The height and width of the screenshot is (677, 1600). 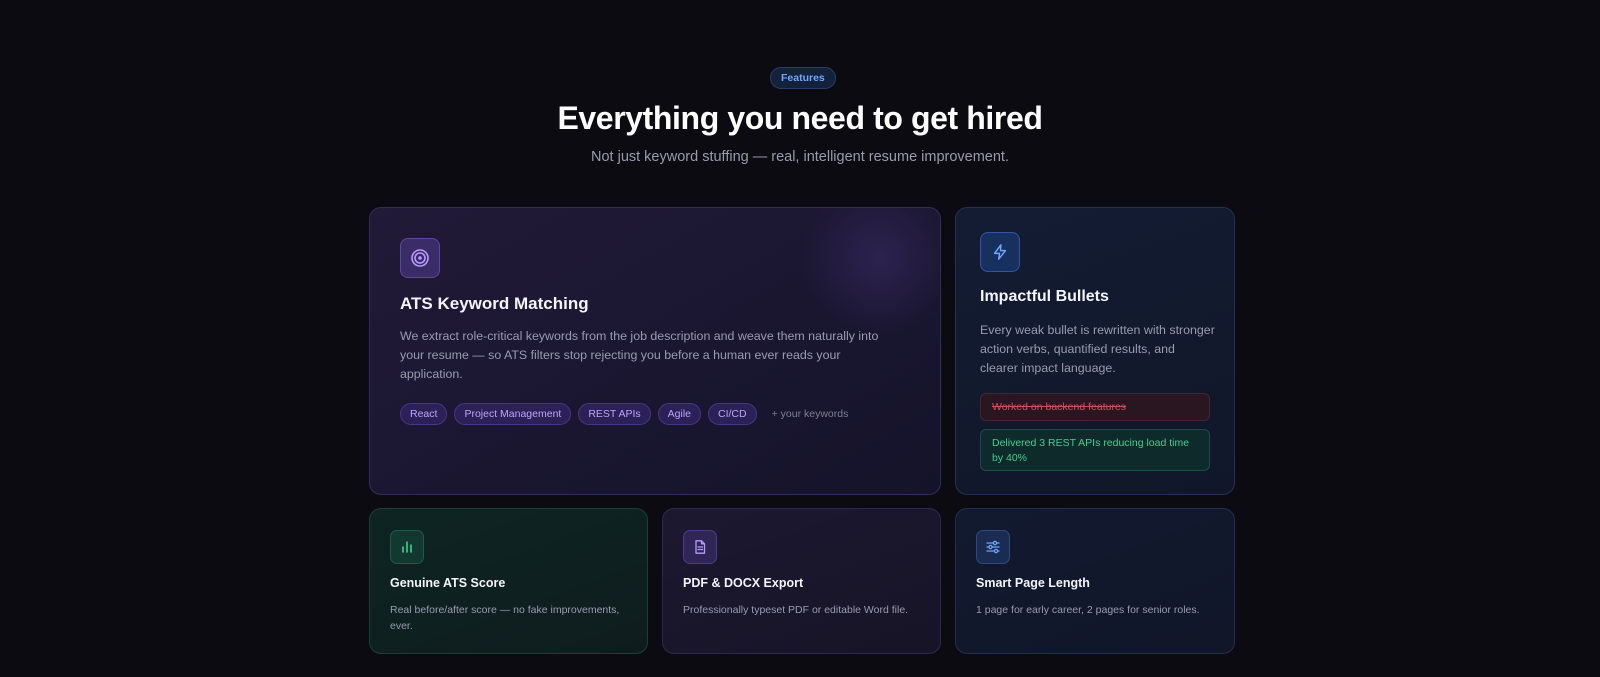 What do you see at coordinates (424, 414) in the screenshot?
I see `keyword-tag: React` at bounding box center [424, 414].